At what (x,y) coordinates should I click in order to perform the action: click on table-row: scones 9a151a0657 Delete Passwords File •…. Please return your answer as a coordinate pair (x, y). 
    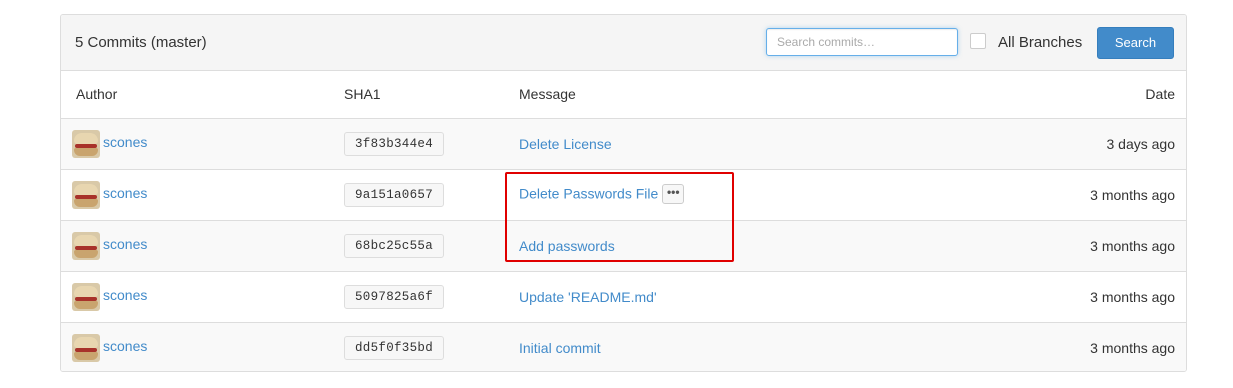
    Looking at the image, I should click on (623, 195).